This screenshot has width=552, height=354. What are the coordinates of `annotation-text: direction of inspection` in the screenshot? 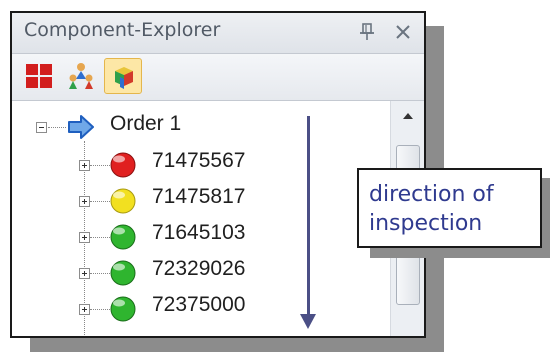 It's located at (431, 209).